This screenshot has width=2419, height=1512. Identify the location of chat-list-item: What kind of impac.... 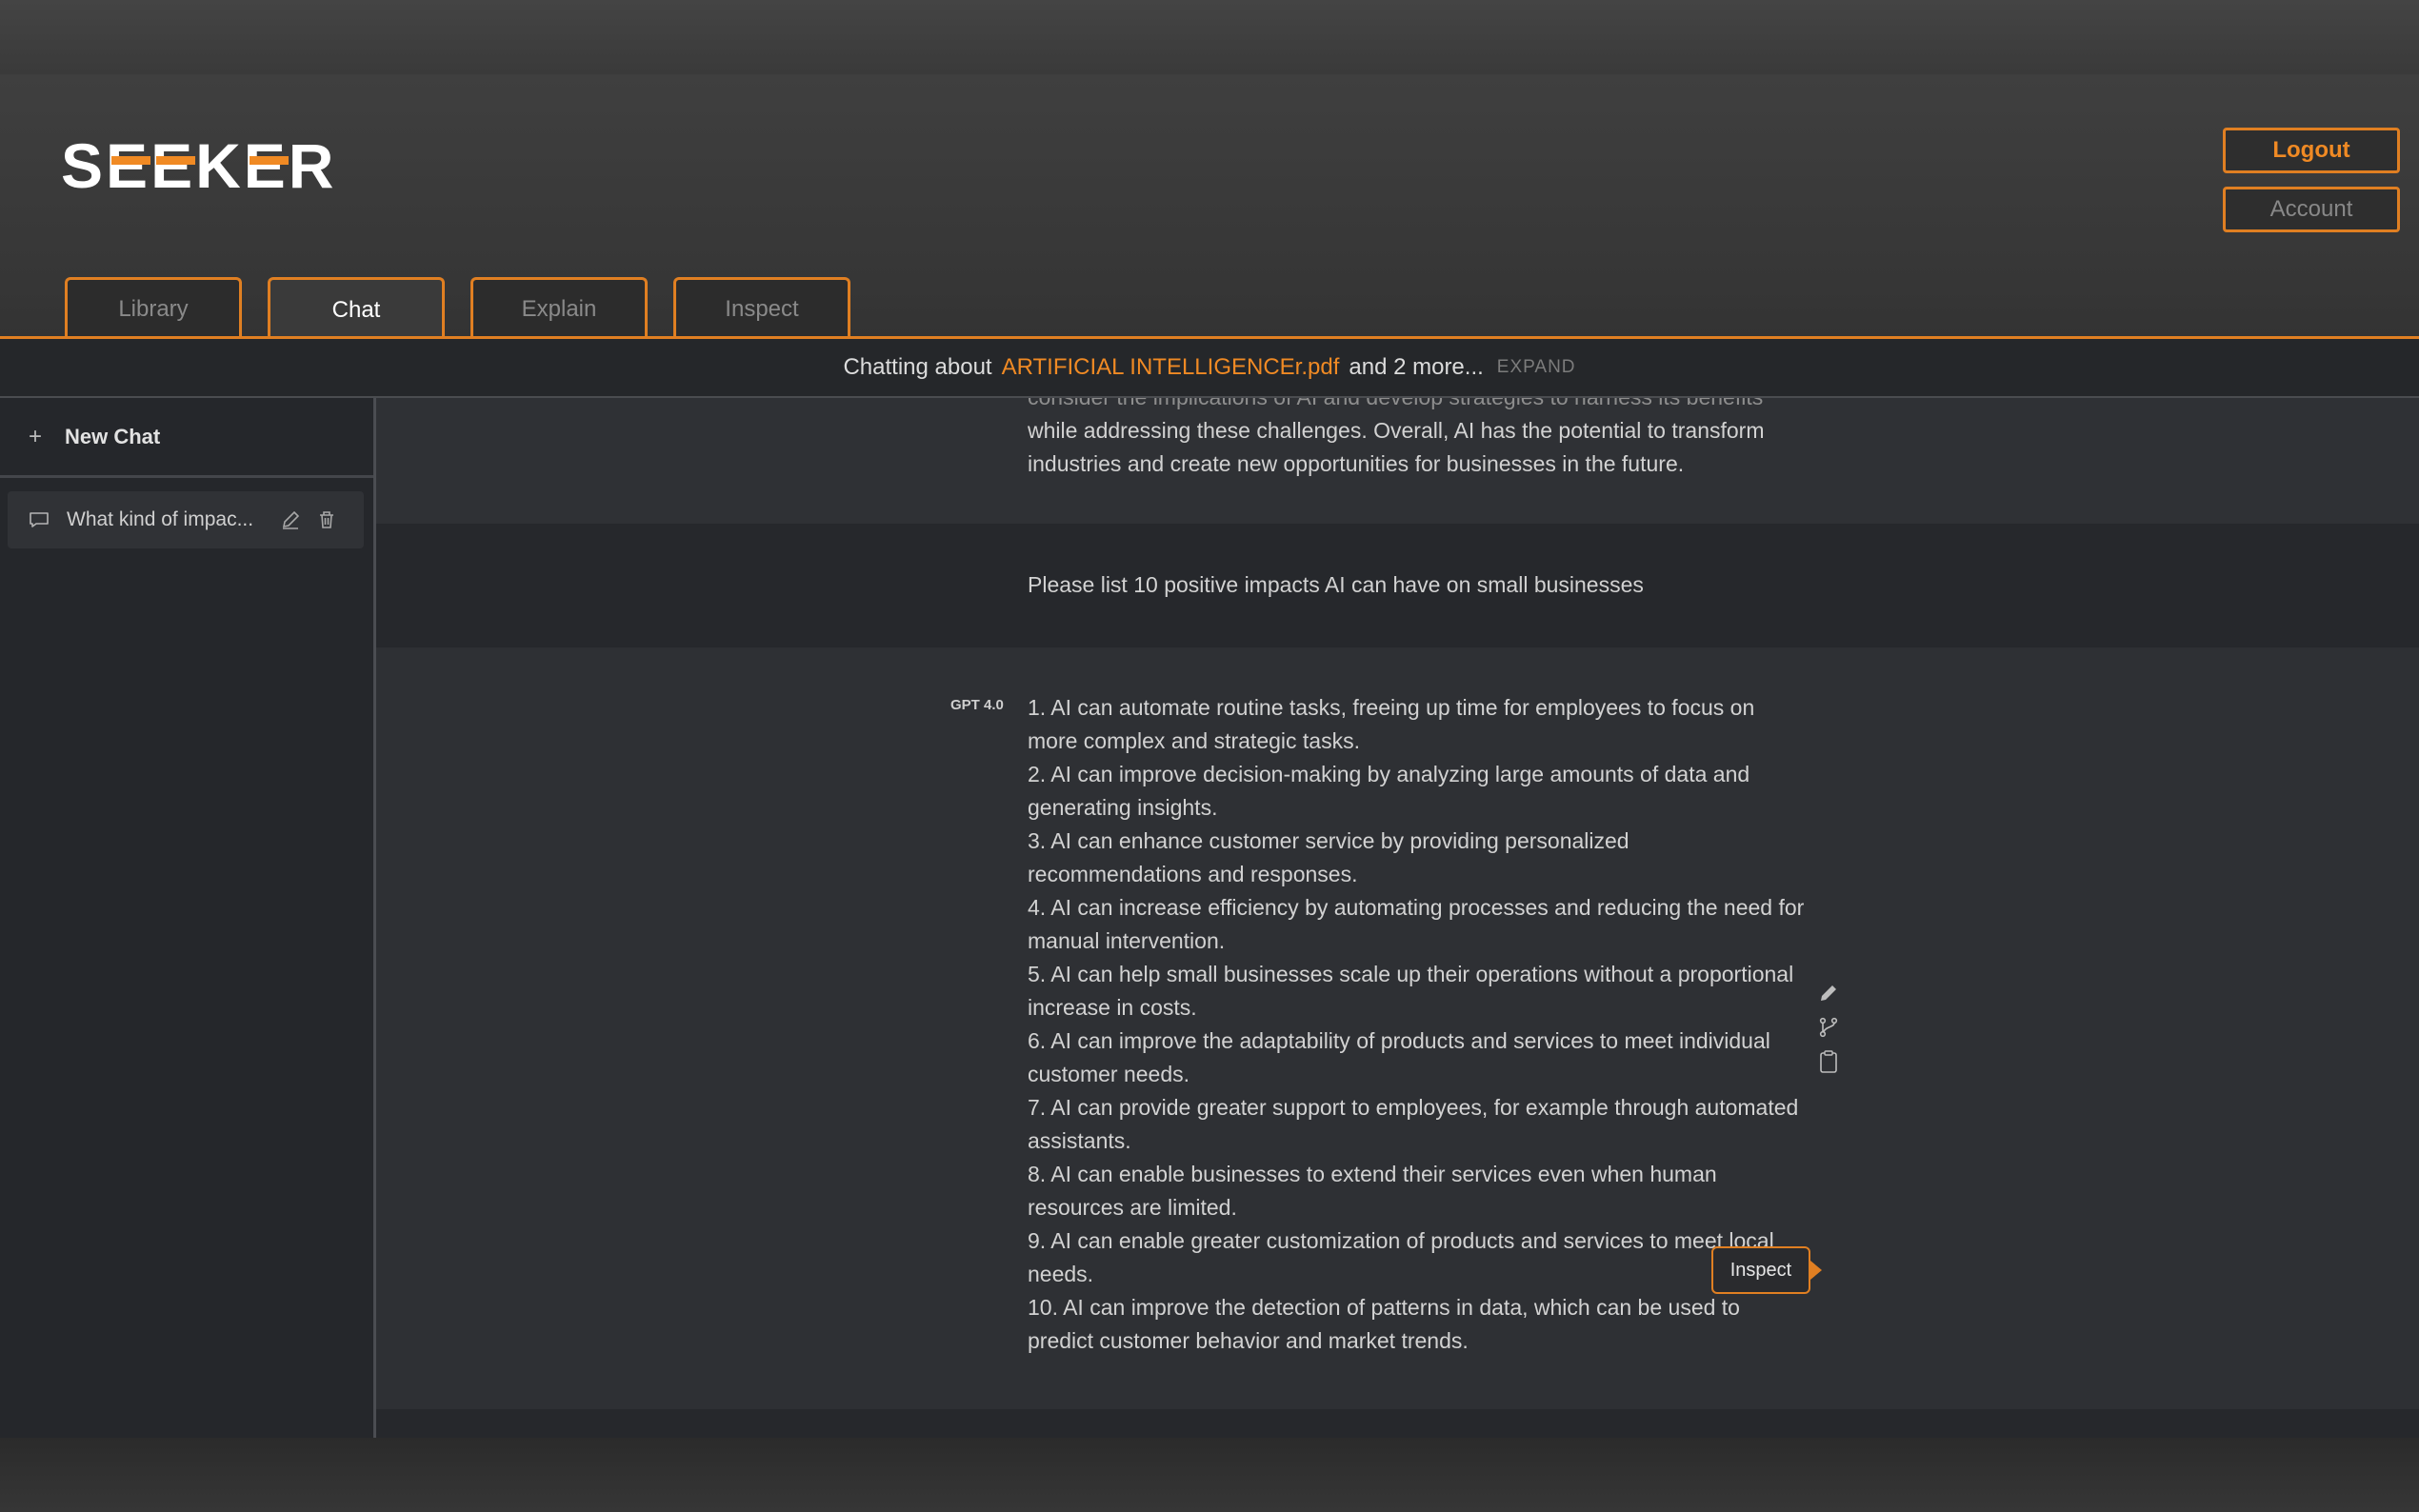
(186, 519).